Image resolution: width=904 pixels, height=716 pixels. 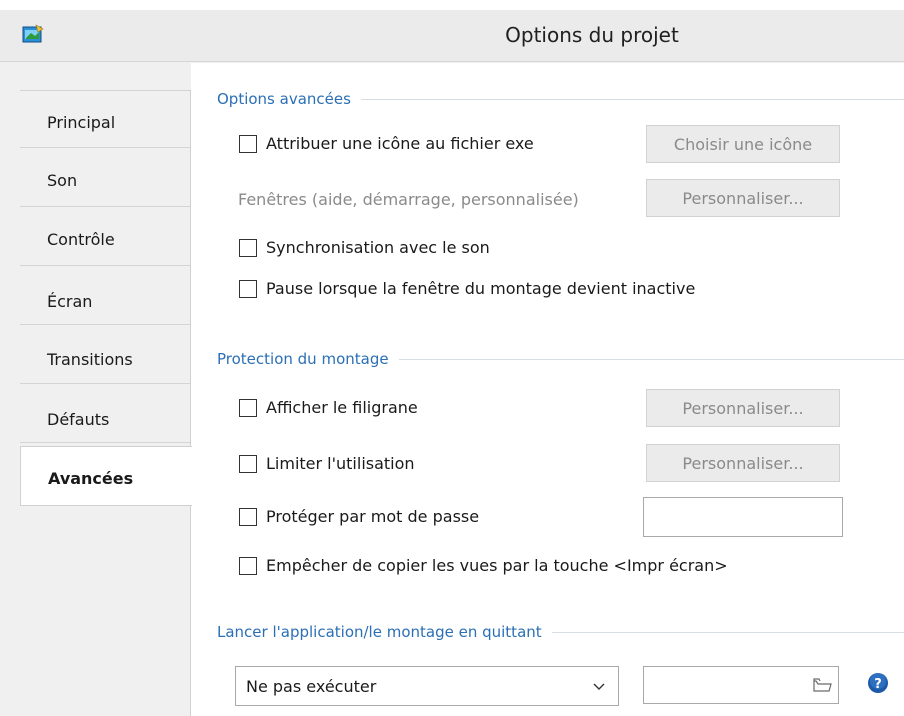 I want to click on assign-icon-checkbox, so click(x=248, y=143).